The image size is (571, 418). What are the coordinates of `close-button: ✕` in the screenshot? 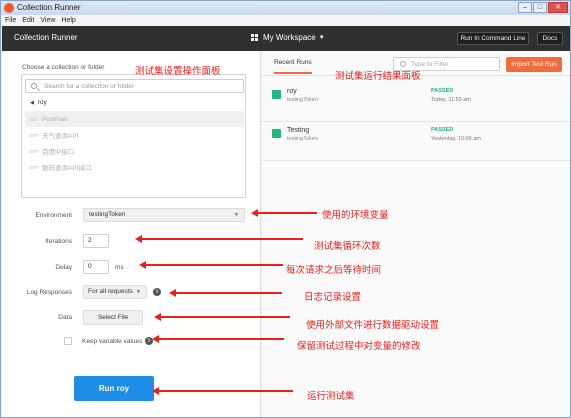 It's located at (558, 7).